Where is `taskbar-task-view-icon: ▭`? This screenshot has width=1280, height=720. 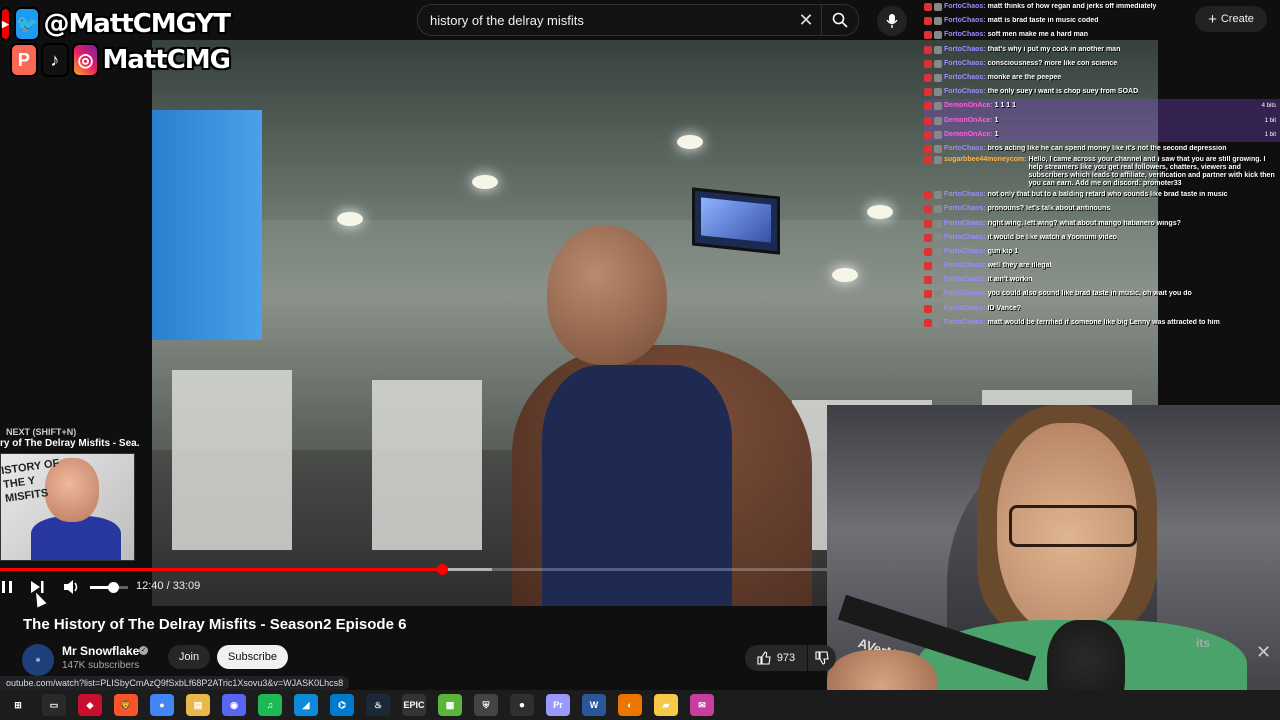 taskbar-task-view-icon: ▭ is located at coordinates (54, 705).